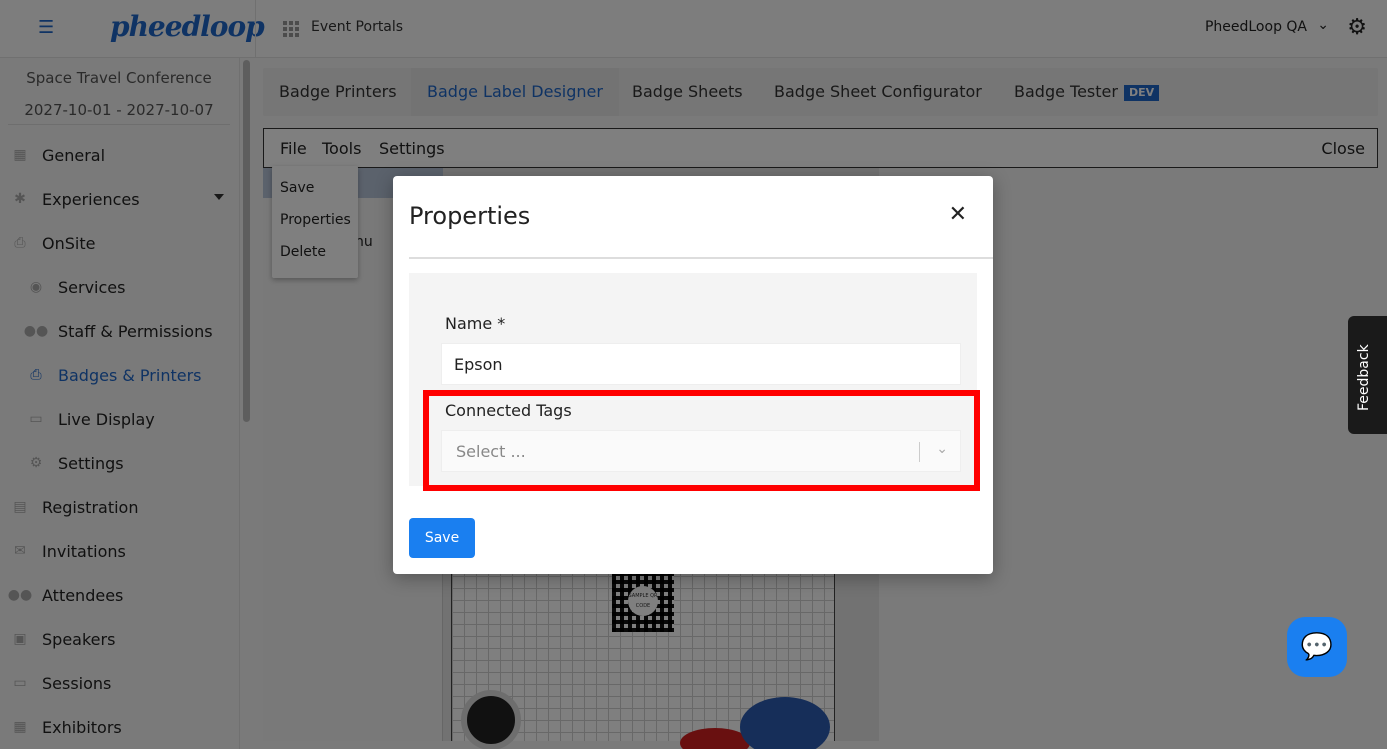  Describe the element at coordinates (701, 364) in the screenshot. I see `name-field` at that location.